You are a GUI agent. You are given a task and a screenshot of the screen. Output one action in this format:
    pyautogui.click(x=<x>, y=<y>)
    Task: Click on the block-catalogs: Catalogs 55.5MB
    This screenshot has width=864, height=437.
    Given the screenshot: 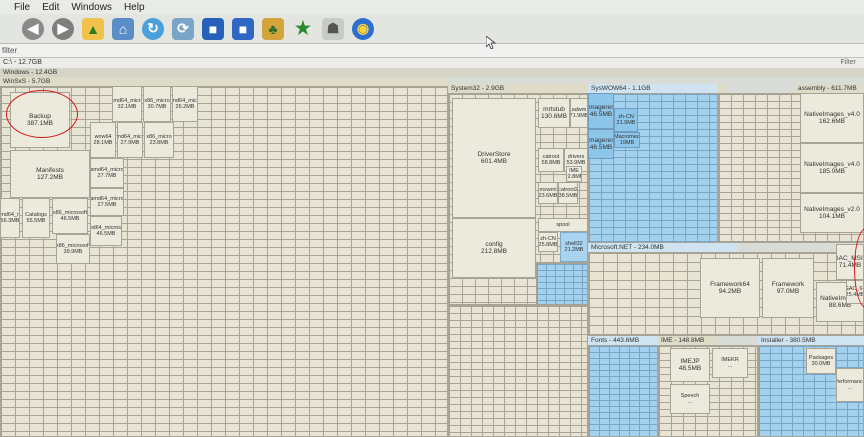 What is the action you would take?
    pyautogui.click(x=36, y=218)
    